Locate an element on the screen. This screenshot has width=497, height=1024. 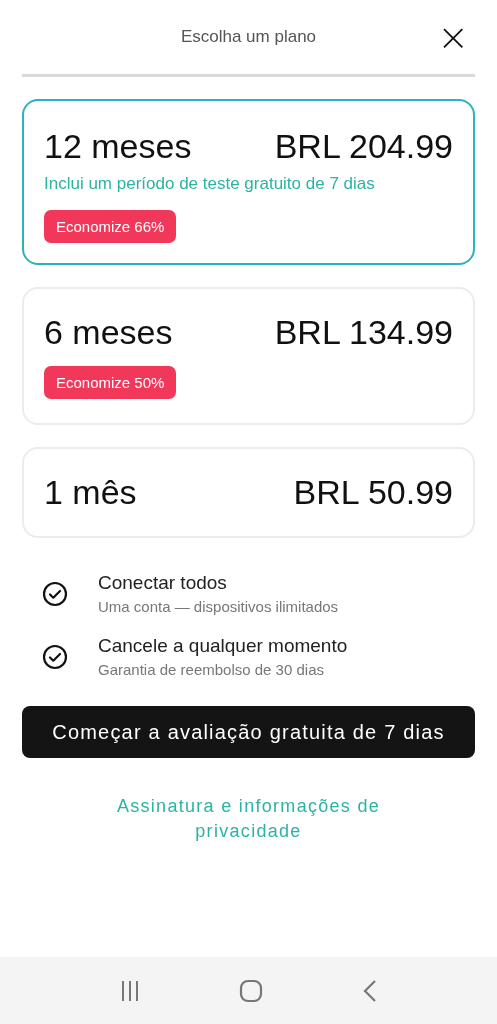
plan-duration: 6 meses is located at coordinates (108, 332).